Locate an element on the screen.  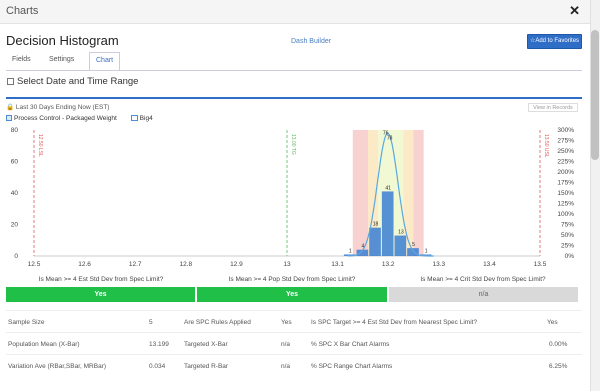
select-range-label: Select Date and Time Range is located at coordinates (78, 81).